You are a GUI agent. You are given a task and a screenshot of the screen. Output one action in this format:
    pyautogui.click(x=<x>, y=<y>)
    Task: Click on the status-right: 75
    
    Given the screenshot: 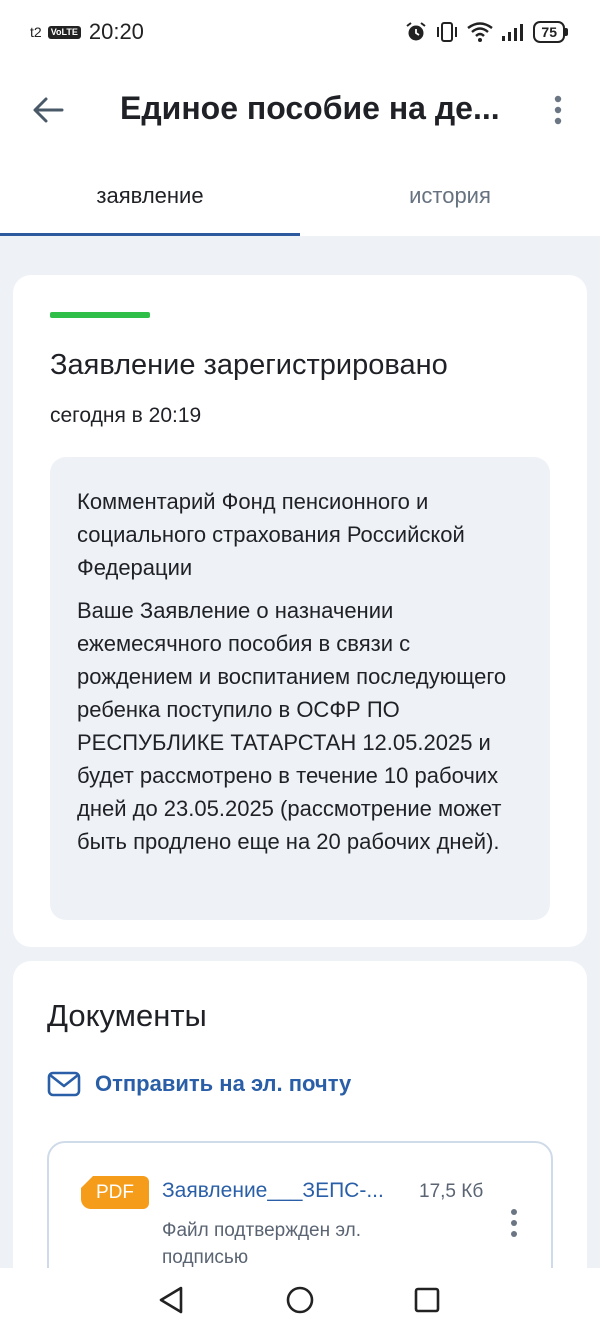 What is the action you would take?
    pyautogui.click(x=486, y=32)
    